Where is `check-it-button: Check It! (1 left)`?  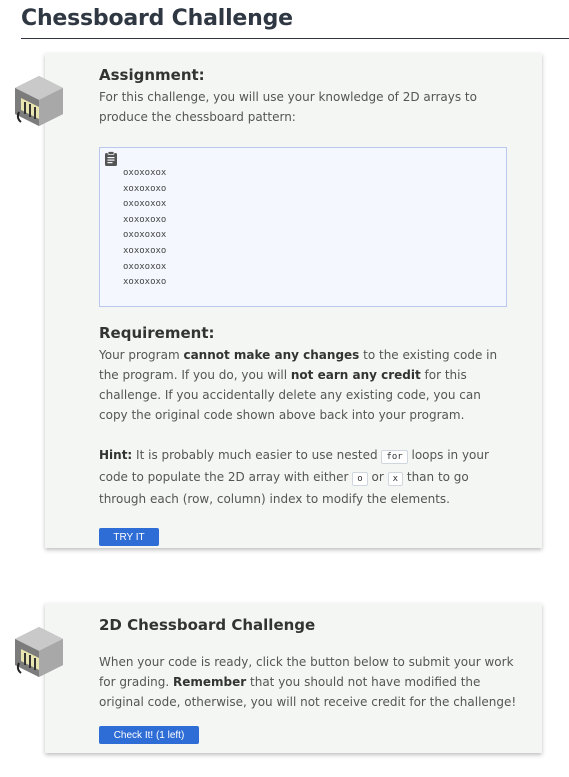
check-it-button: Check It! (1 left) is located at coordinates (149, 735).